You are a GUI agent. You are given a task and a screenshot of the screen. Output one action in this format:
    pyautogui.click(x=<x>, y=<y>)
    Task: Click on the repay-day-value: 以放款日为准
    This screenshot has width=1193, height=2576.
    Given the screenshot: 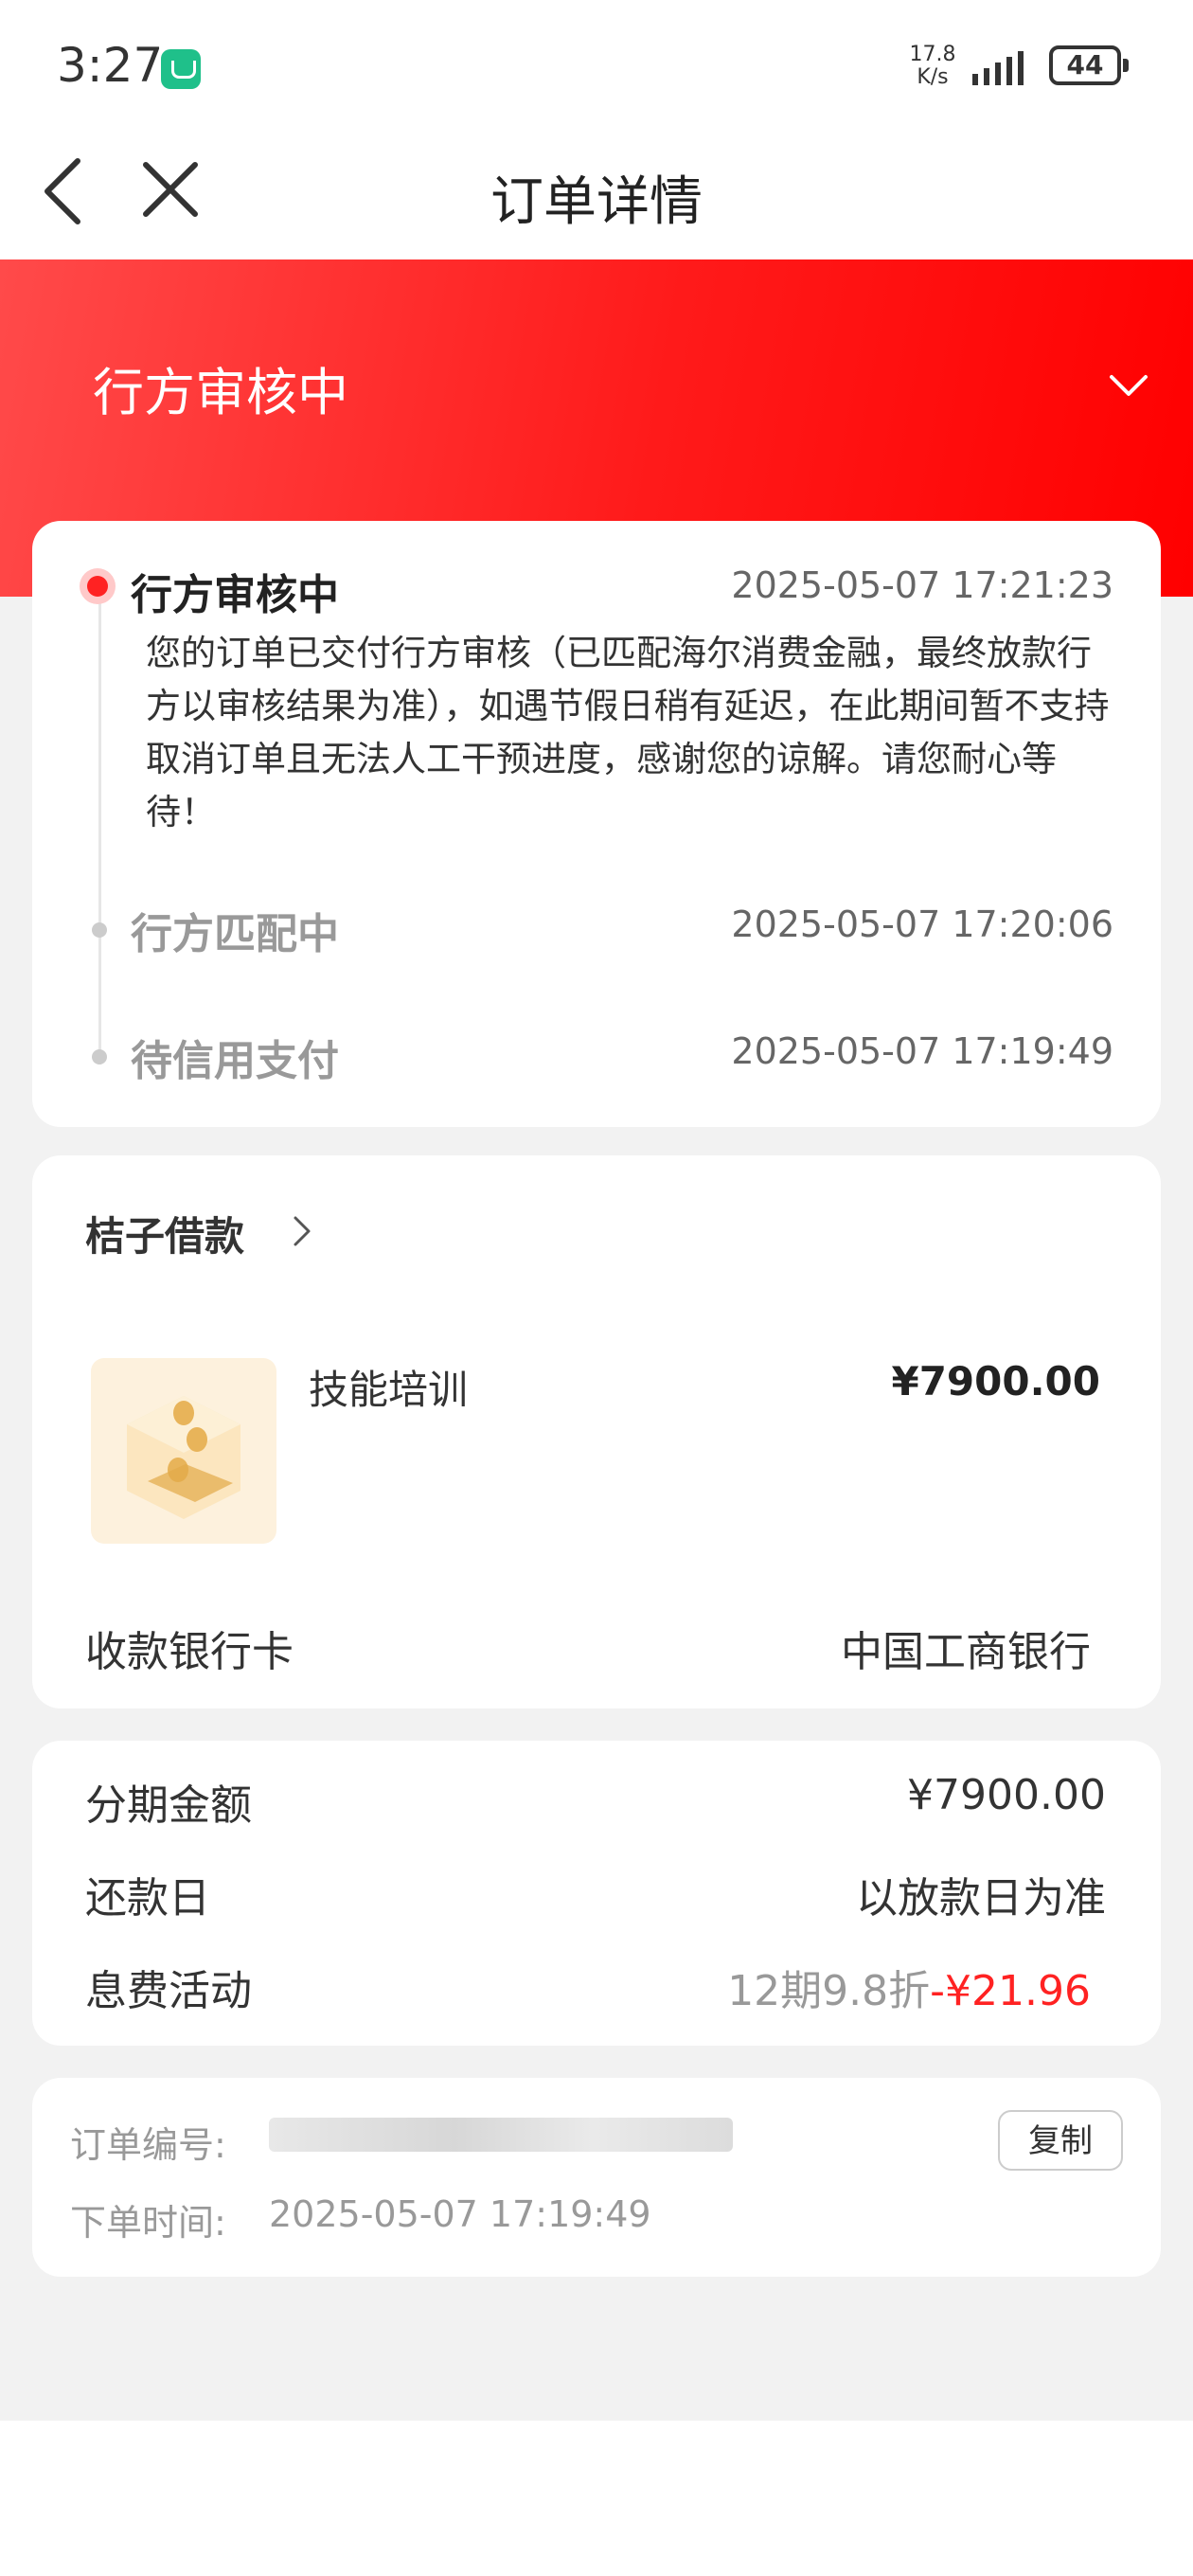 What is the action you would take?
    pyautogui.click(x=981, y=1898)
    